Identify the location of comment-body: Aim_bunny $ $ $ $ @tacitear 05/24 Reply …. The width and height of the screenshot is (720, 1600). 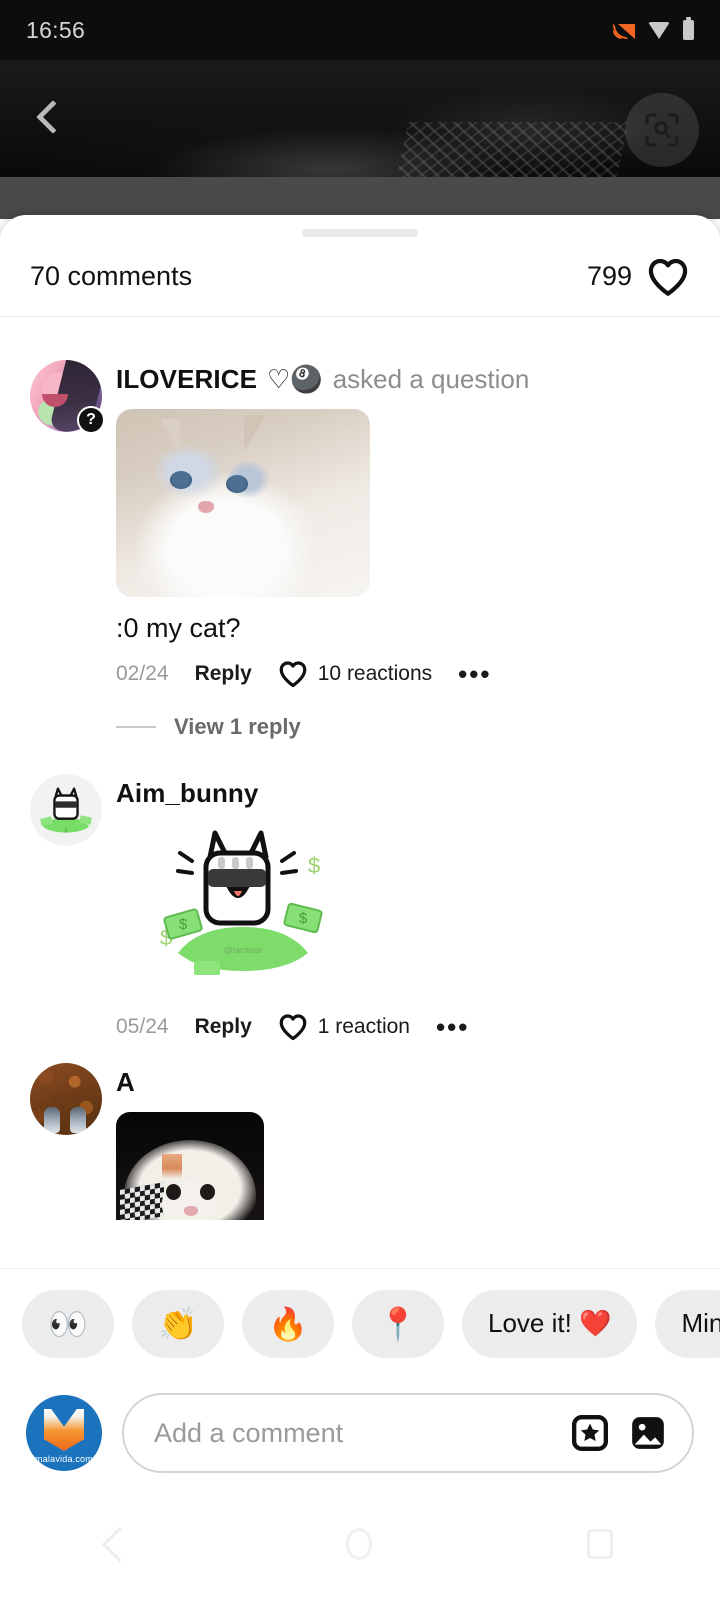
(406, 907).